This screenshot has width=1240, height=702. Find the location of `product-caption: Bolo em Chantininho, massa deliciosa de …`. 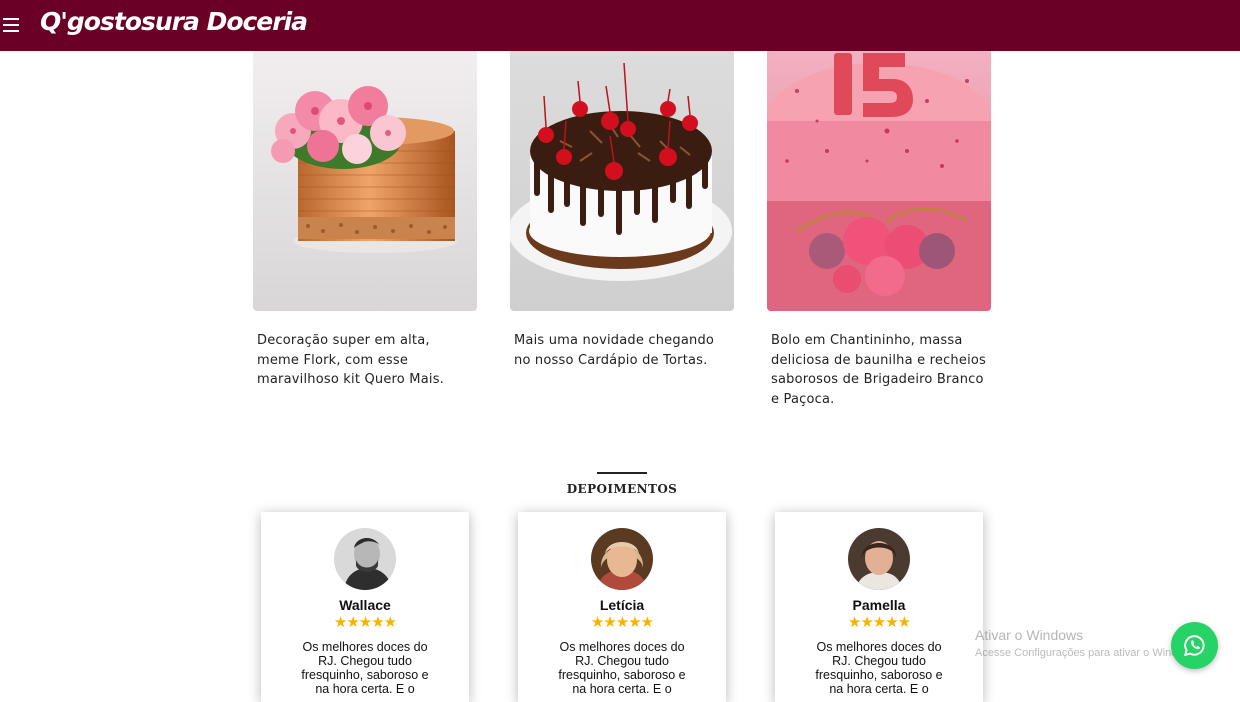

product-caption: Bolo em Chantininho, massa deliciosa de … is located at coordinates (879, 370).